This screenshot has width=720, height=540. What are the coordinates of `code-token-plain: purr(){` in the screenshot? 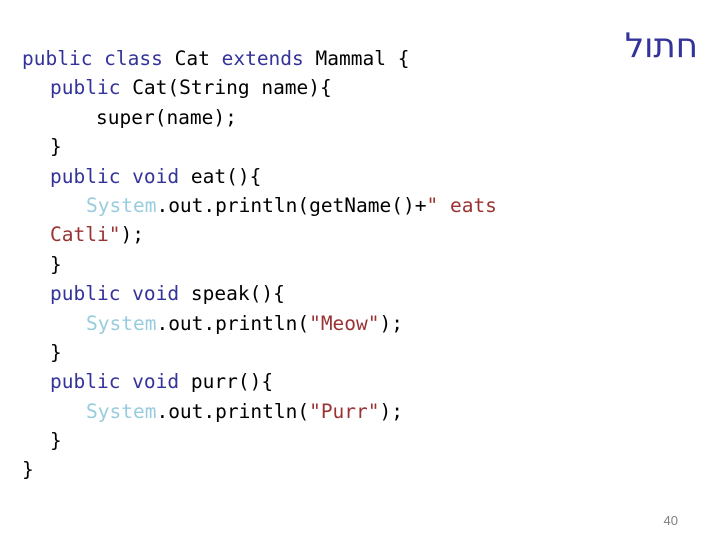 It's located at (232, 382).